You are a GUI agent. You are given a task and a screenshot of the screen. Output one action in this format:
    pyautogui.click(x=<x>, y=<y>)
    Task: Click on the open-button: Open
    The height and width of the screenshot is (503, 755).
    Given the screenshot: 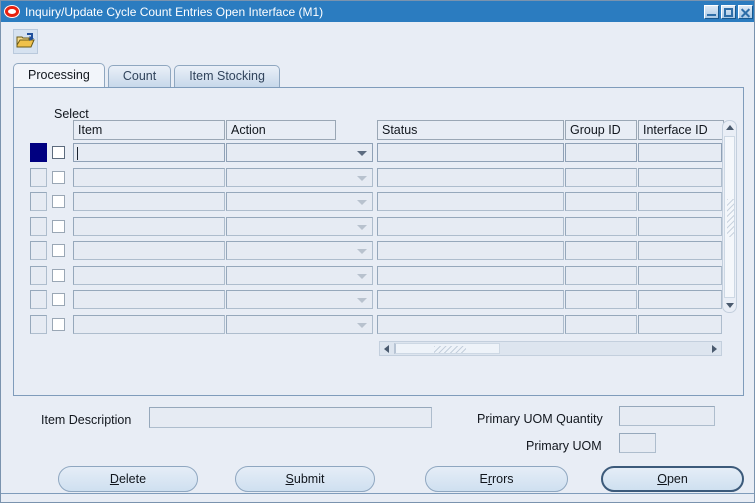 What is the action you would take?
    pyautogui.click(x=672, y=479)
    